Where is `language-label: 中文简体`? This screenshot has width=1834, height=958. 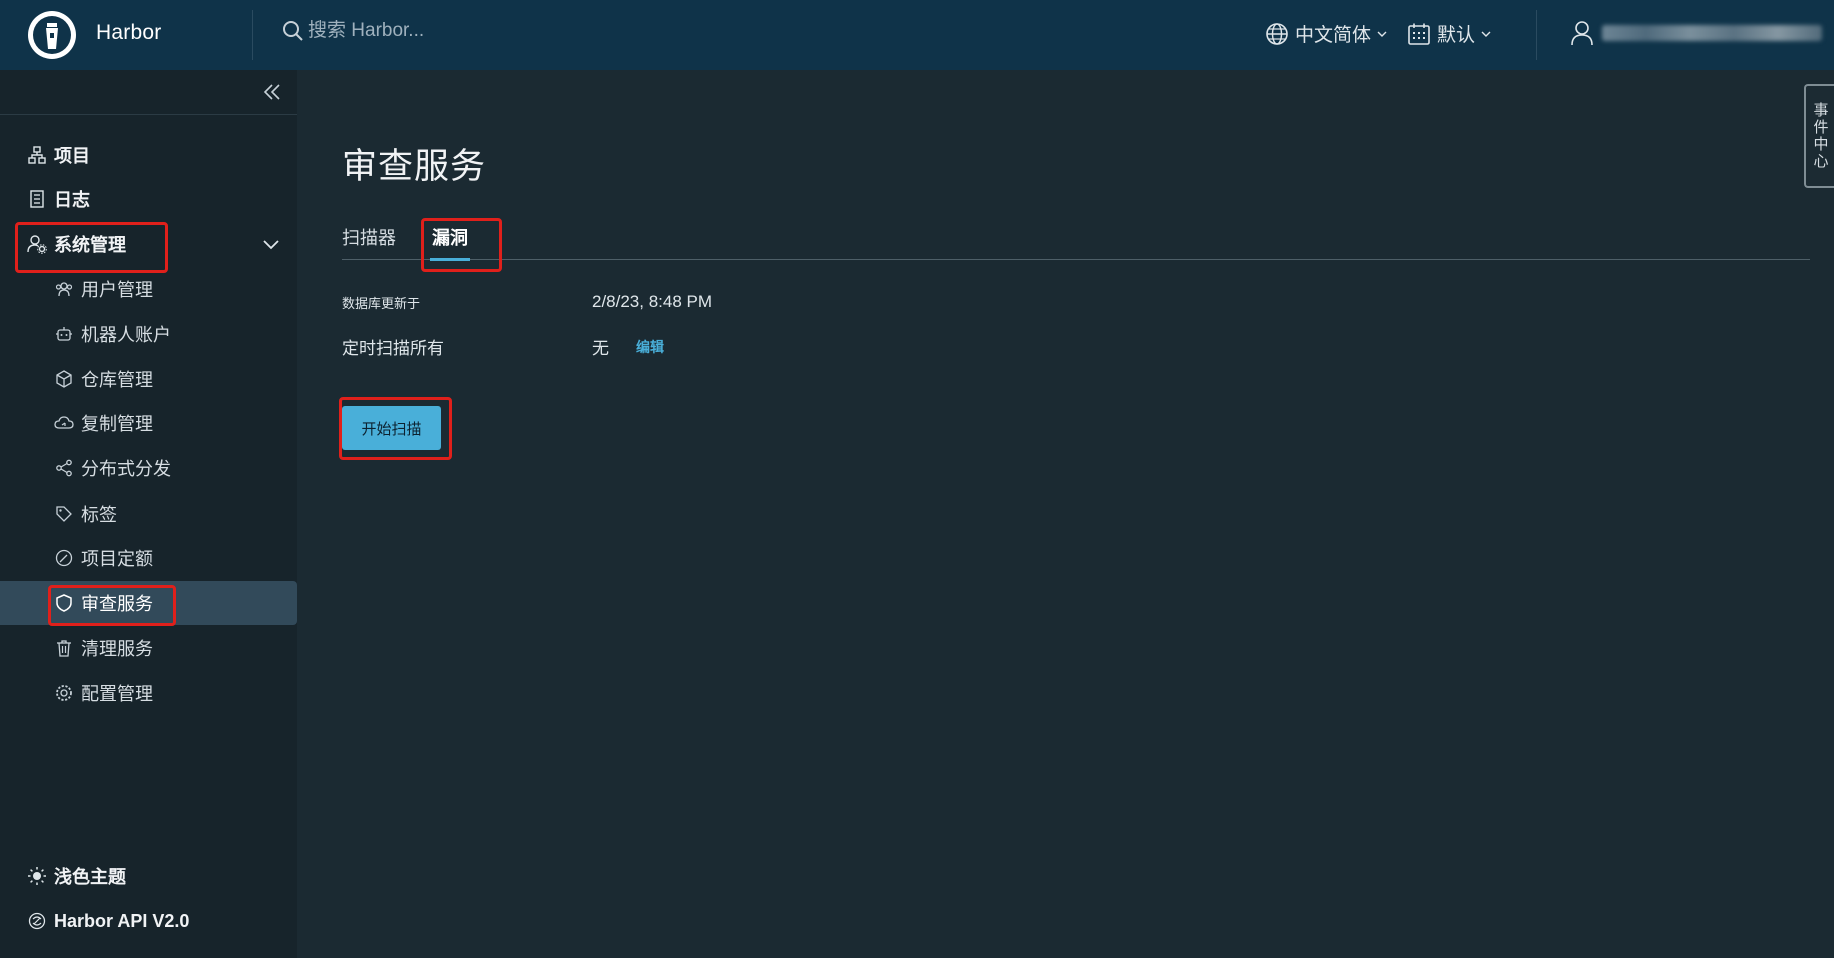 language-label: 中文简体 is located at coordinates (1333, 35).